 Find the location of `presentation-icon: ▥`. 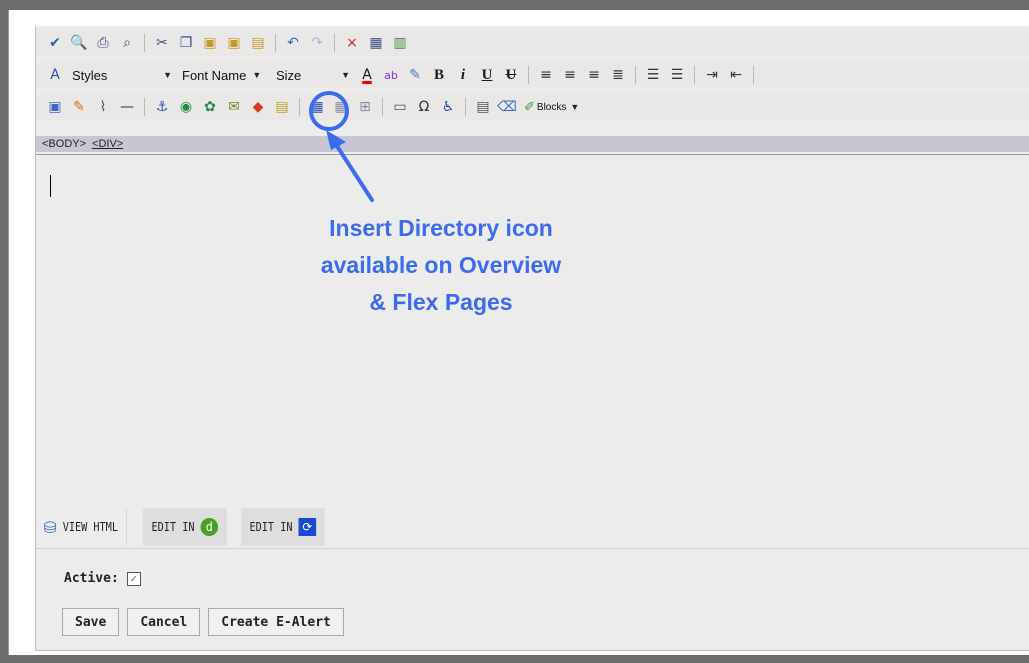

presentation-icon: ▥ is located at coordinates (400, 43).